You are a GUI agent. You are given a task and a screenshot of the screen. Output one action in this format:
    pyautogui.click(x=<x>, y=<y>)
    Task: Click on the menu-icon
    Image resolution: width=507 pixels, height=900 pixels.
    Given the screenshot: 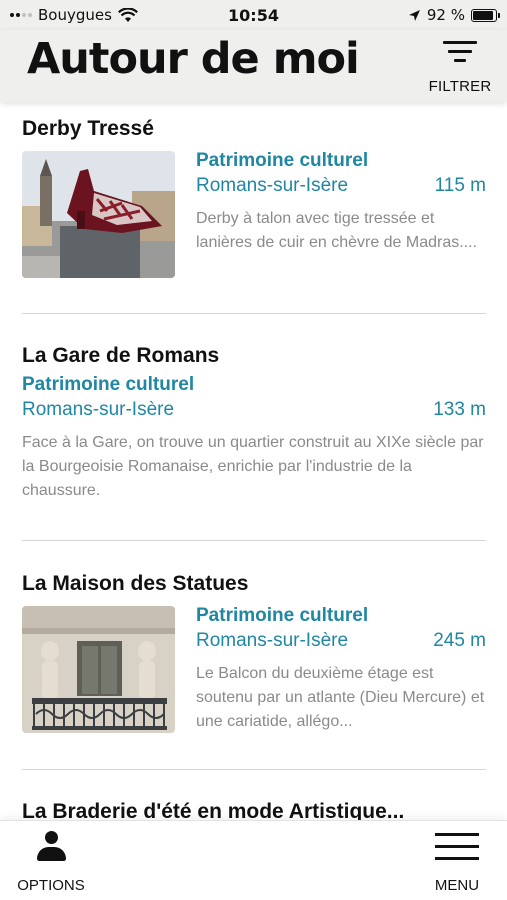 What is the action you would take?
    pyautogui.click(x=457, y=846)
    